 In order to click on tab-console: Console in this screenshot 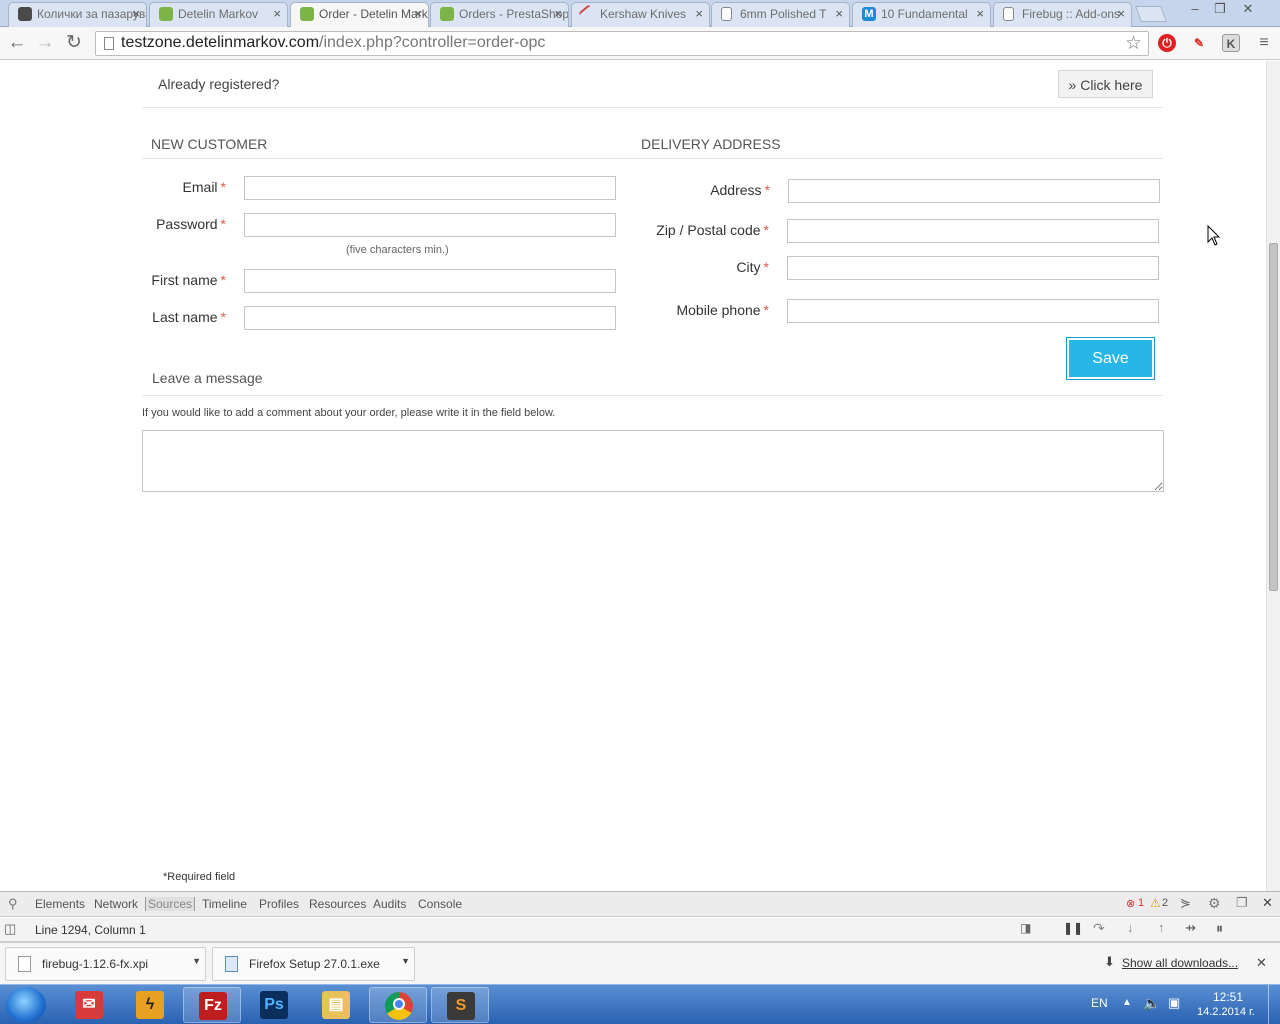, I will do `click(440, 904)`.